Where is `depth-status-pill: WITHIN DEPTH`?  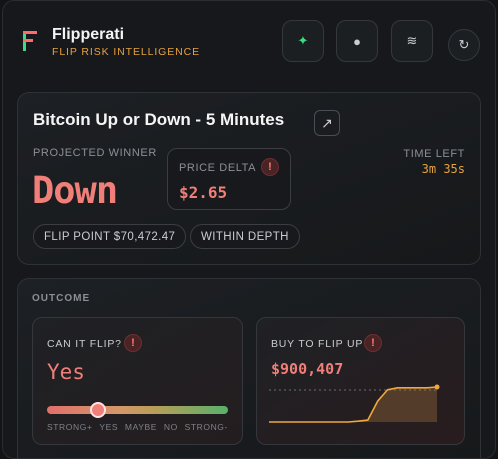
depth-status-pill: WITHIN DEPTH is located at coordinates (245, 236).